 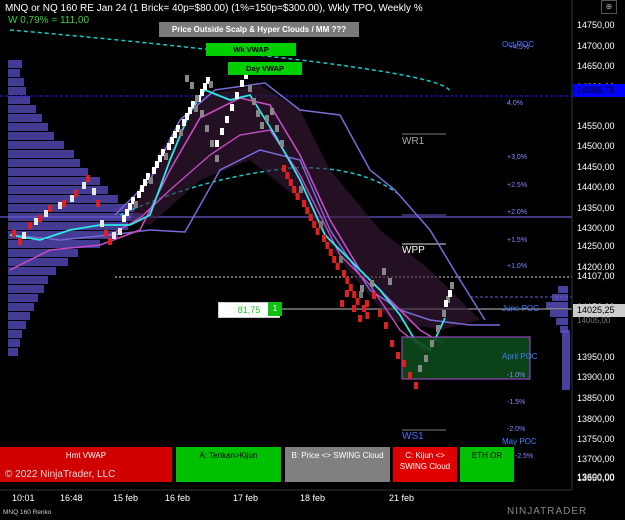 What do you see at coordinates (275, 309) in the screenshot?
I see `counter-button: 1` at bounding box center [275, 309].